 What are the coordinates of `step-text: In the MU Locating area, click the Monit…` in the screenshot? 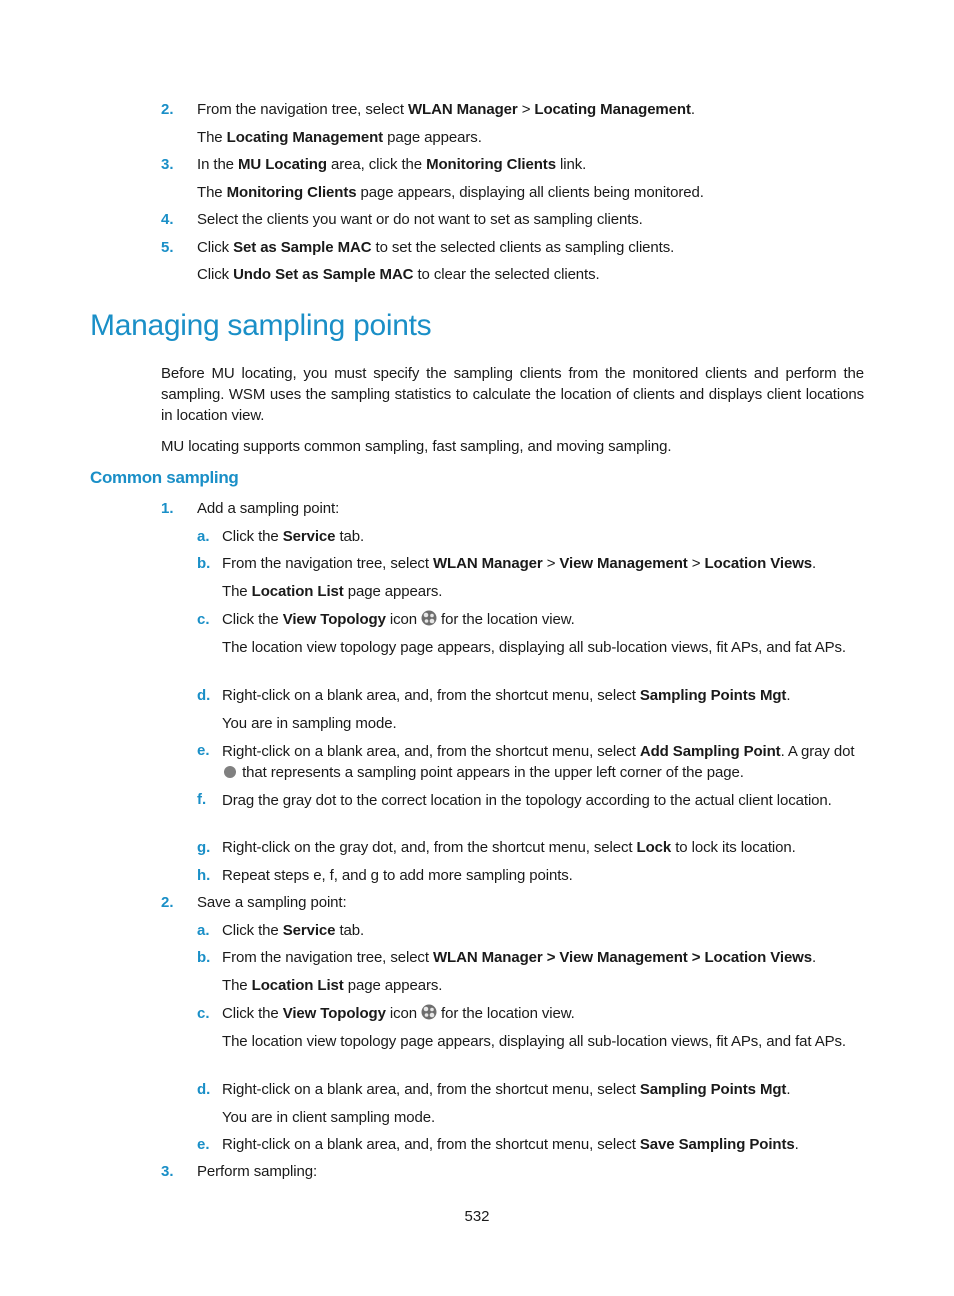 It's located at (391, 165).